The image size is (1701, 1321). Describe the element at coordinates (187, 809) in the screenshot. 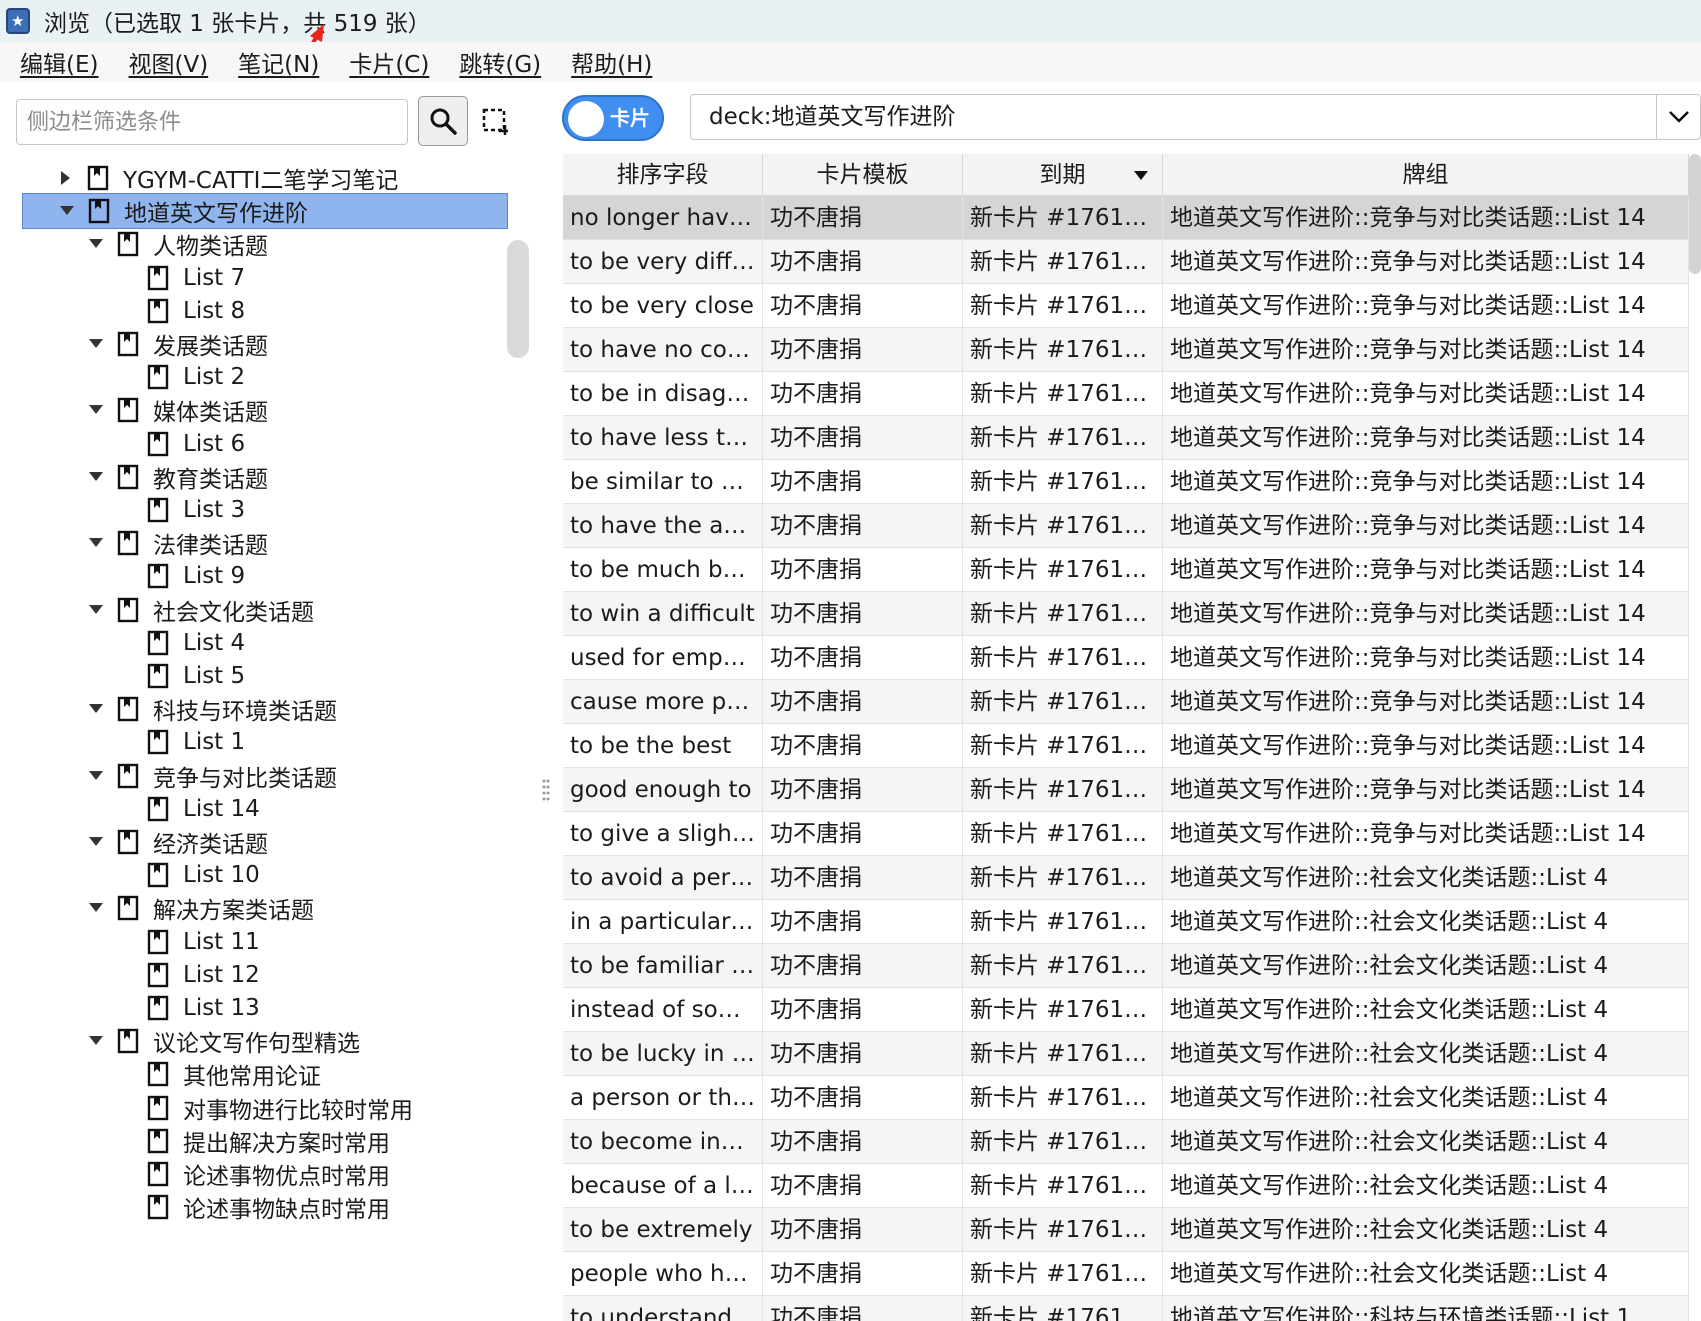

I see `deck-tree-item: List 14` at that location.